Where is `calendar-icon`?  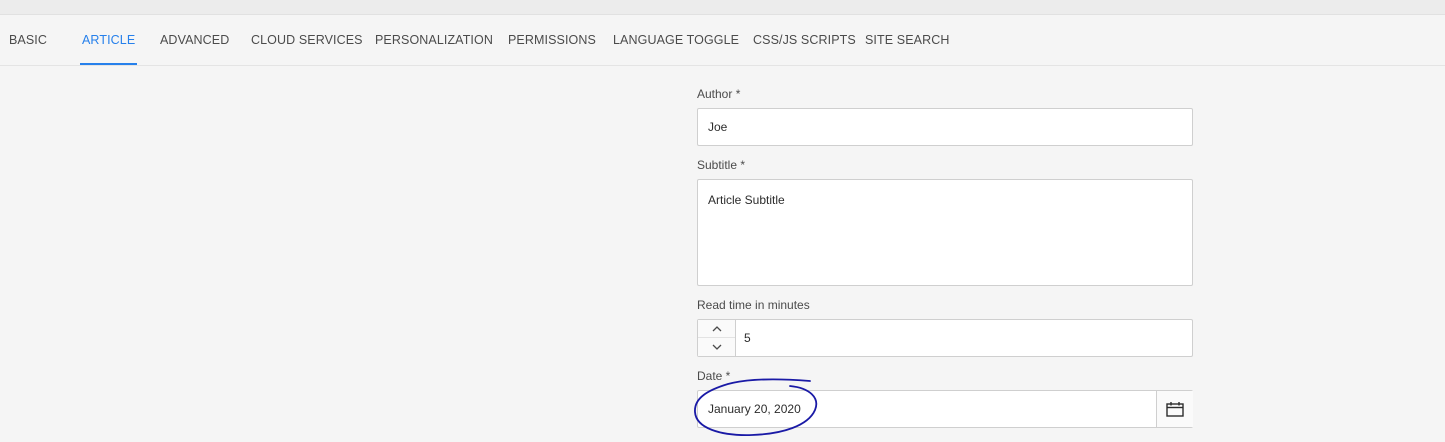
calendar-icon is located at coordinates (1175, 409).